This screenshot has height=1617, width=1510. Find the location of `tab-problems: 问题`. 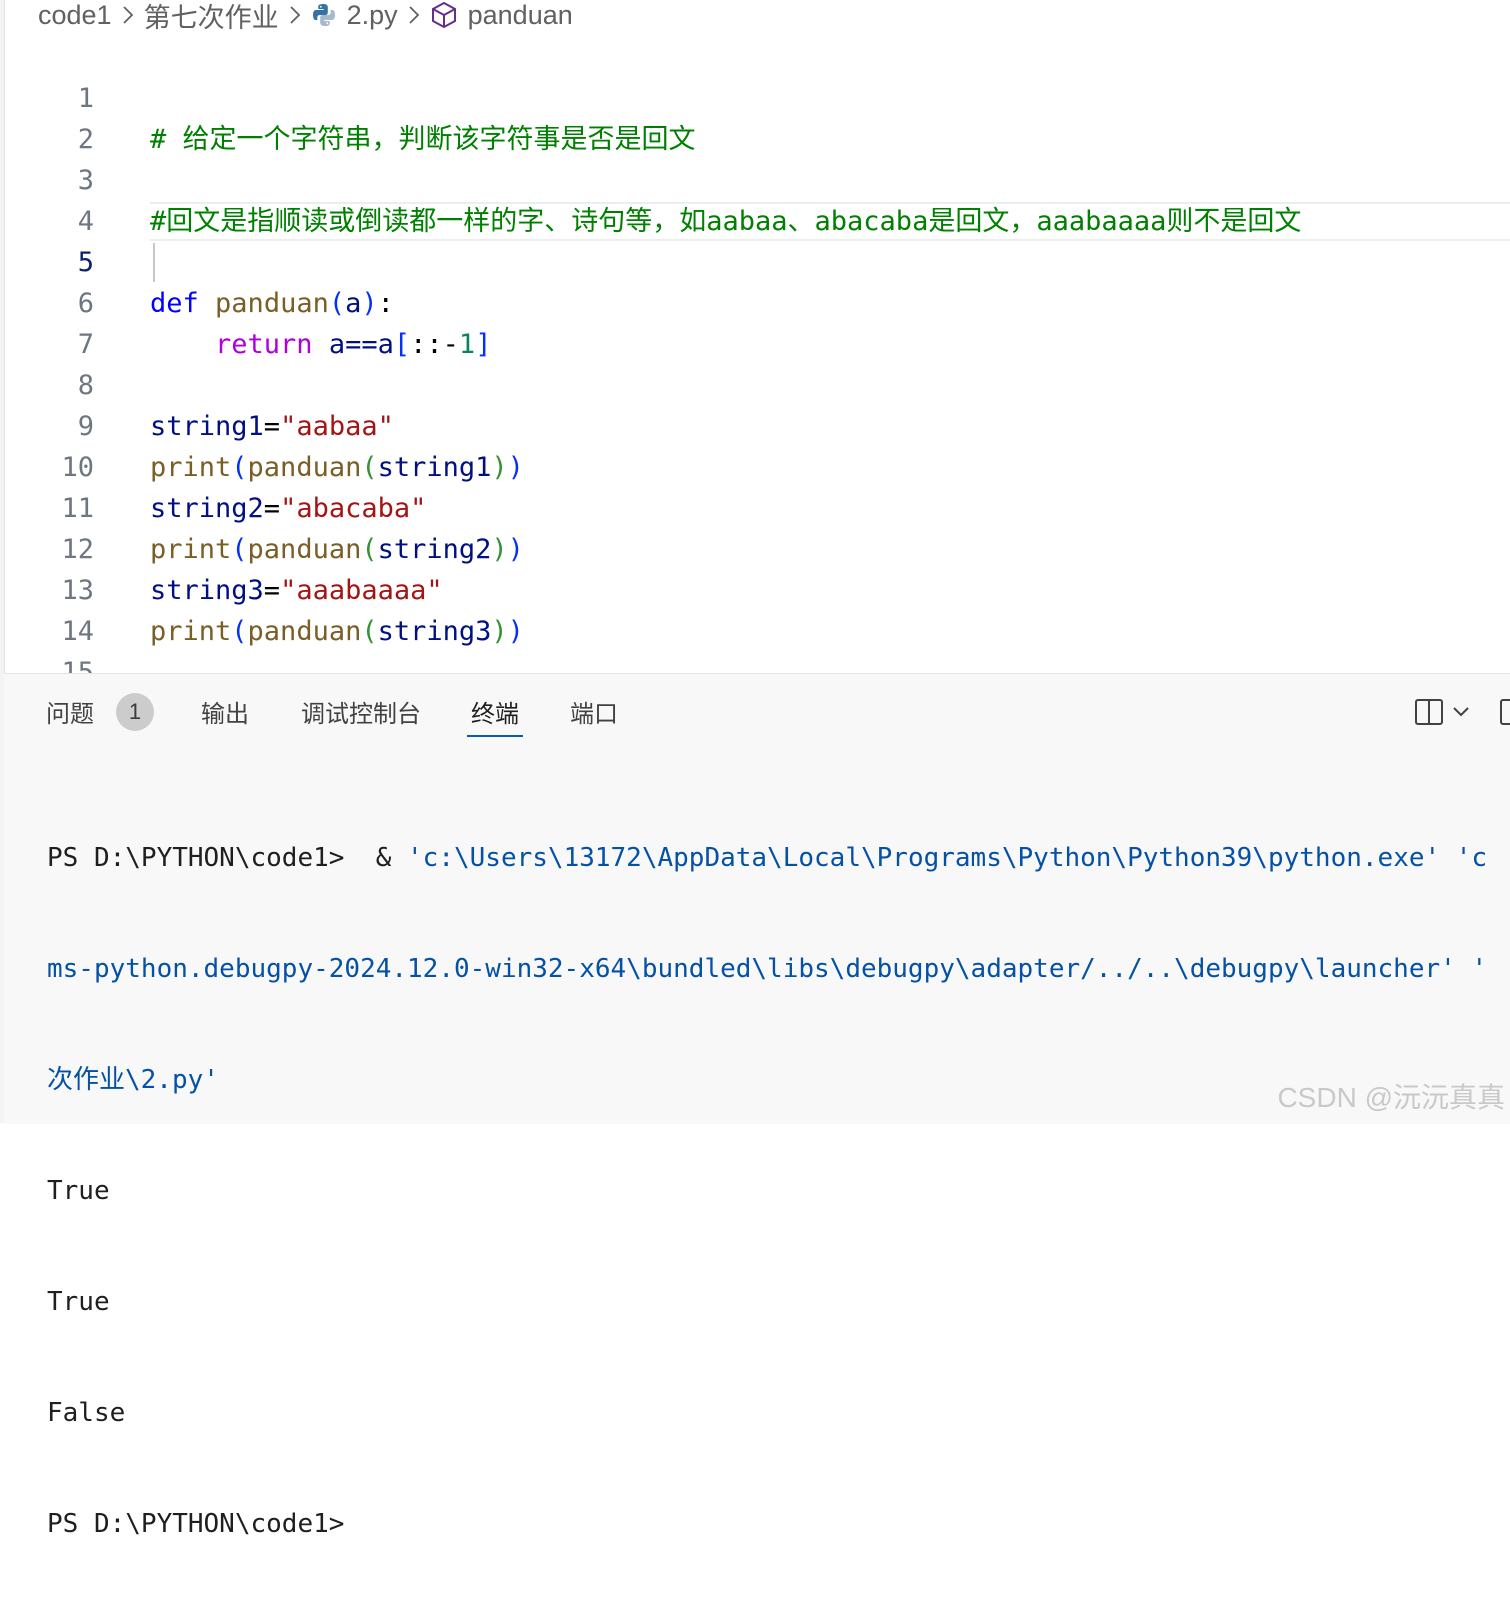

tab-problems: 问题 is located at coordinates (70, 715).